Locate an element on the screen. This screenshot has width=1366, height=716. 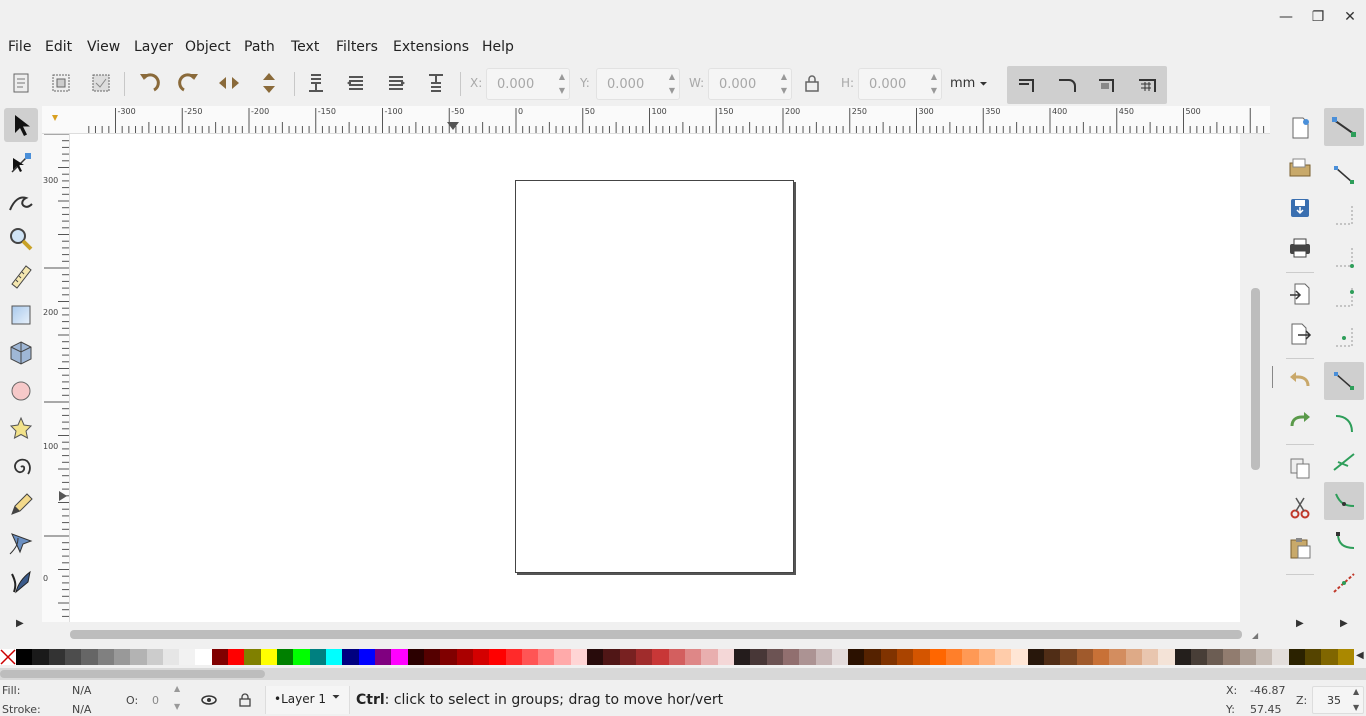
h-input: 0.000 ▲ ▼ is located at coordinates (900, 84).